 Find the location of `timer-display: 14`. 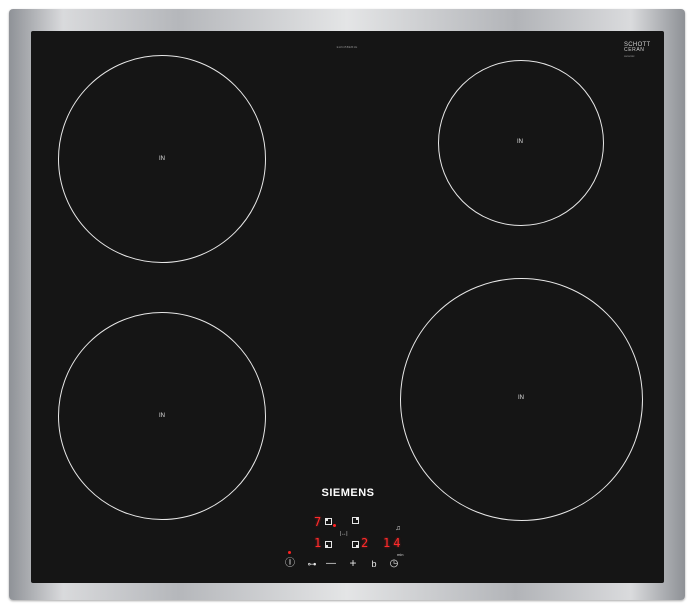

timer-display: 14 is located at coordinates (393, 543).